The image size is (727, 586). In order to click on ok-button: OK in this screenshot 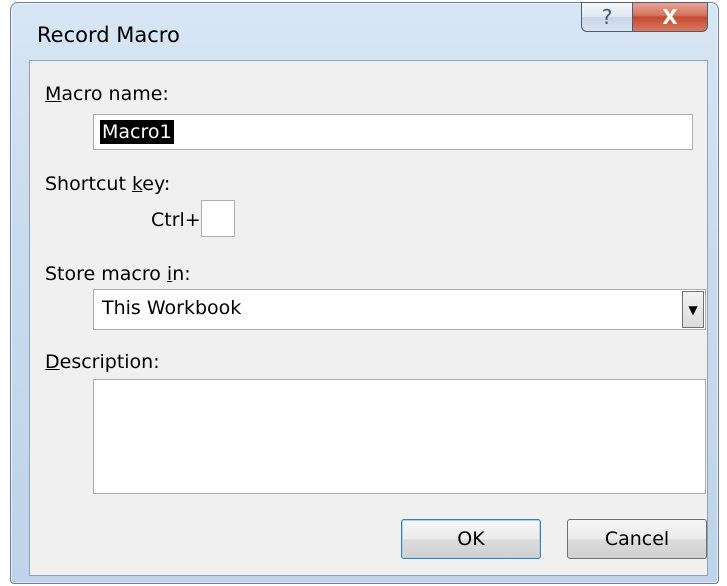, I will do `click(471, 539)`.